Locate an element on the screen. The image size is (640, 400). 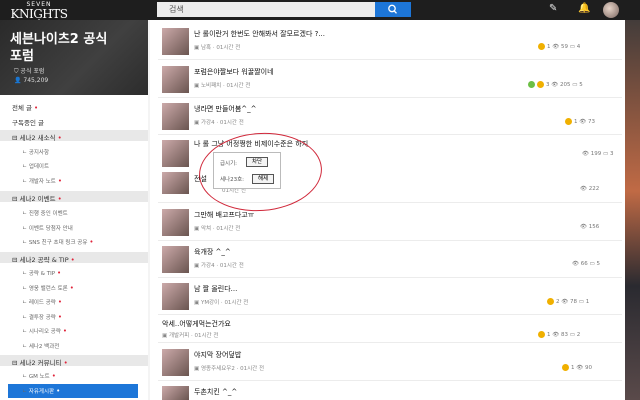
sidebar-item-all: 전체 글 • is located at coordinates (25, 107).